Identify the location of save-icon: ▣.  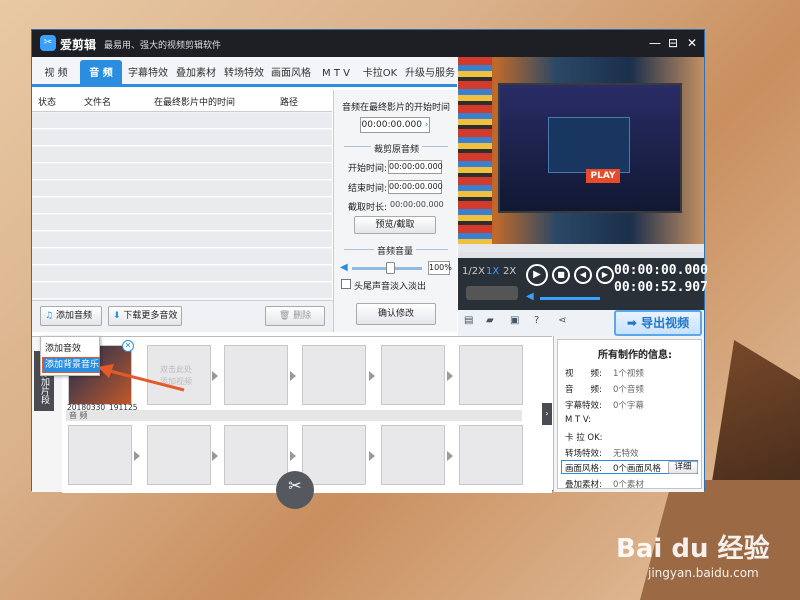
(514, 320).